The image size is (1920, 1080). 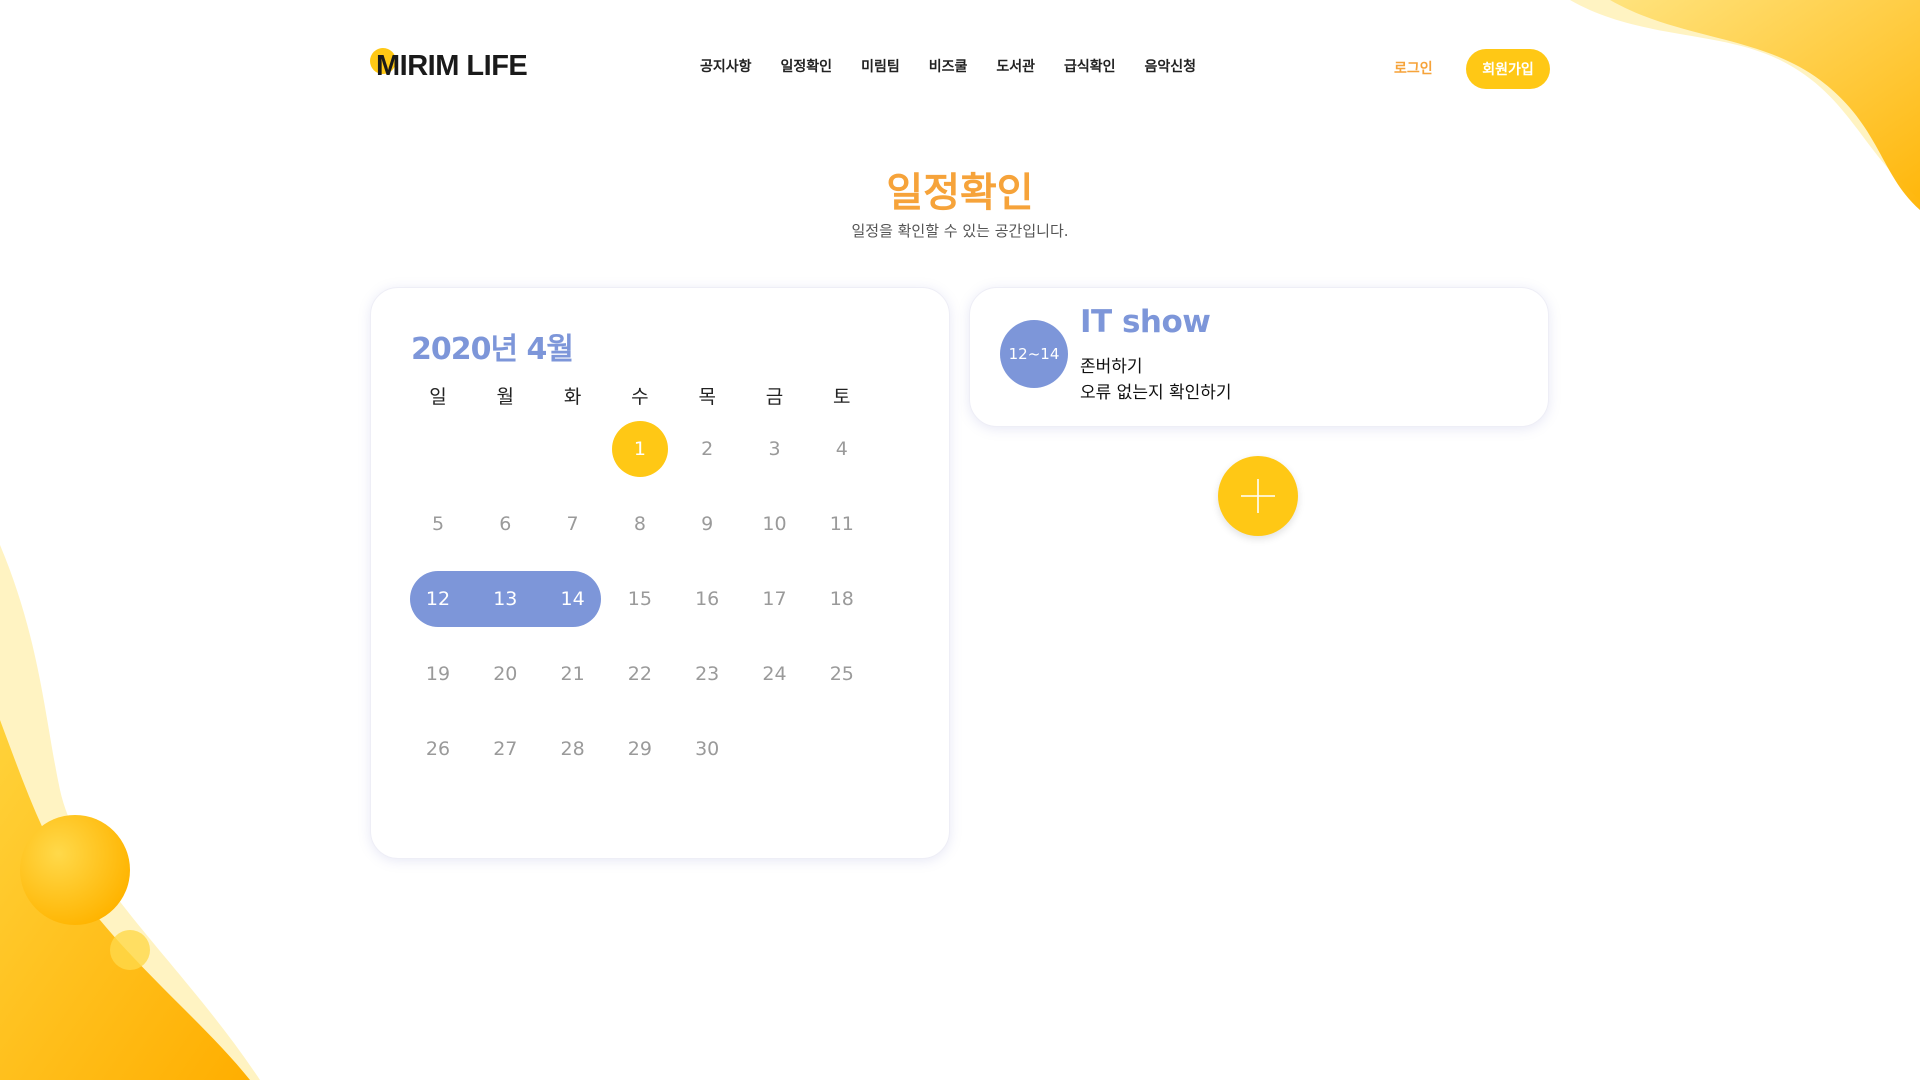 What do you see at coordinates (775, 524) in the screenshot?
I see `calendar-day: 10` at bounding box center [775, 524].